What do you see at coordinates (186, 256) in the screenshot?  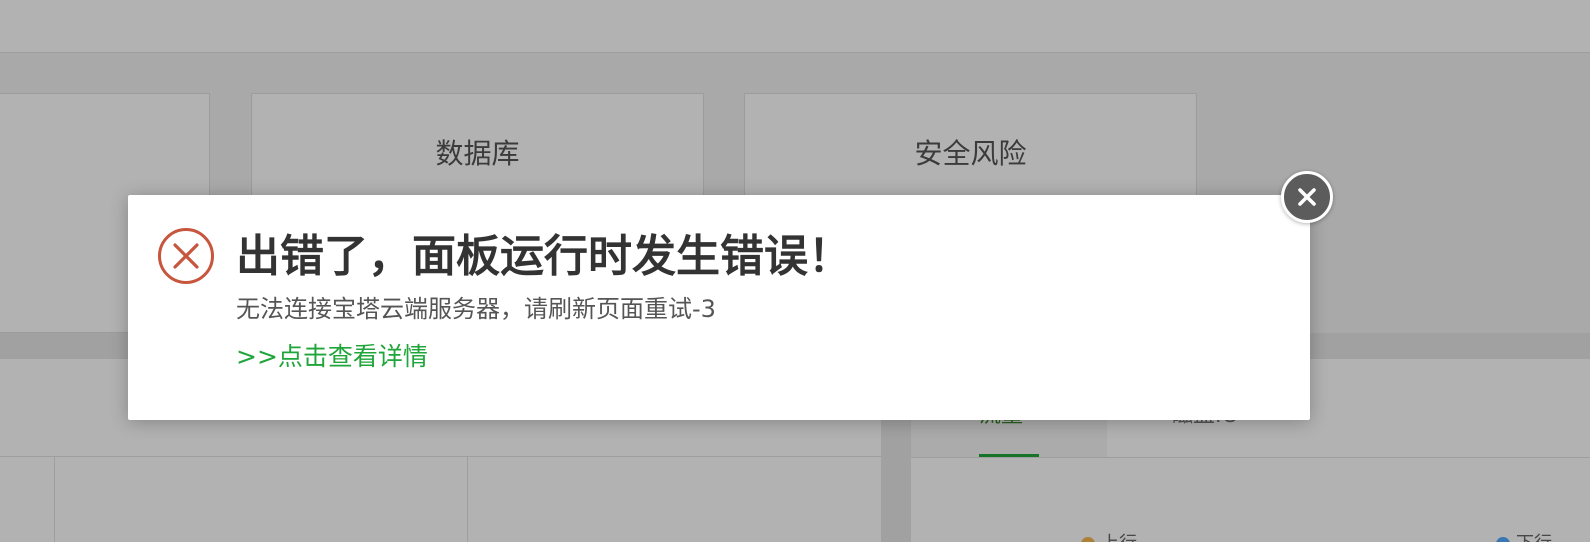 I see `error-x-circle-icon` at bounding box center [186, 256].